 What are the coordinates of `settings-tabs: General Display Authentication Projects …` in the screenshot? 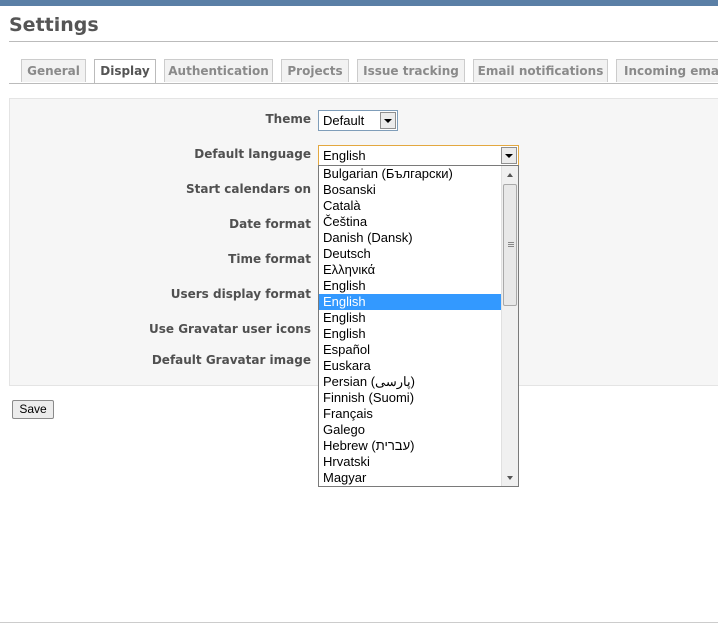 It's located at (359, 71).